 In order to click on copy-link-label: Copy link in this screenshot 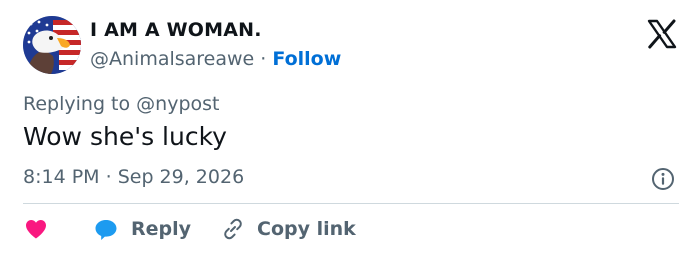, I will do `click(306, 229)`.